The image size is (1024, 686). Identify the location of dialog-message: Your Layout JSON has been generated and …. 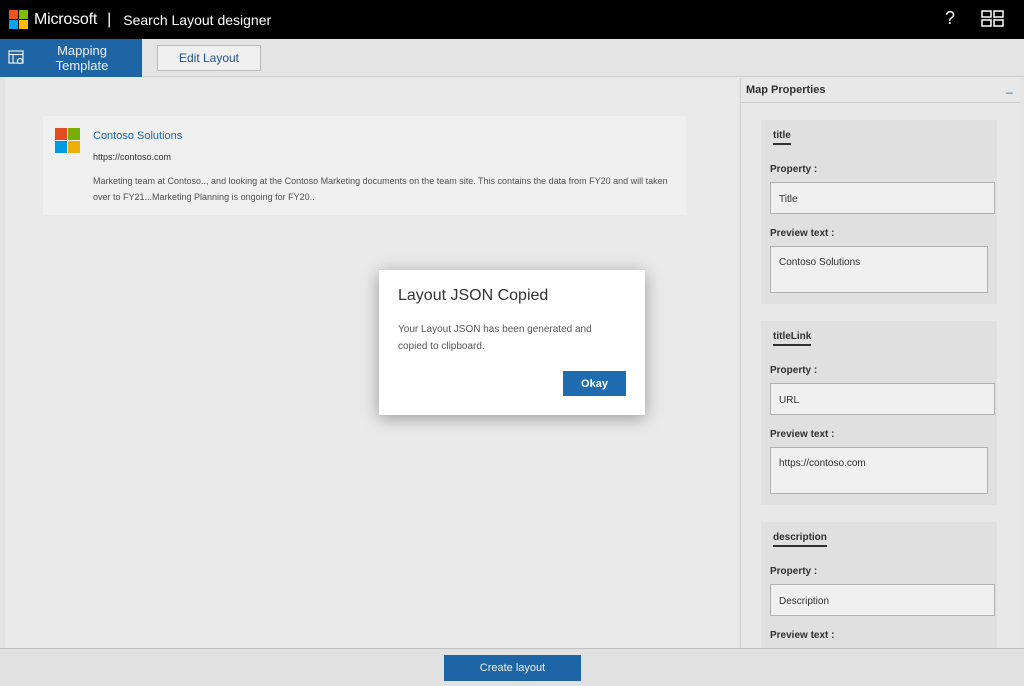
(495, 338).